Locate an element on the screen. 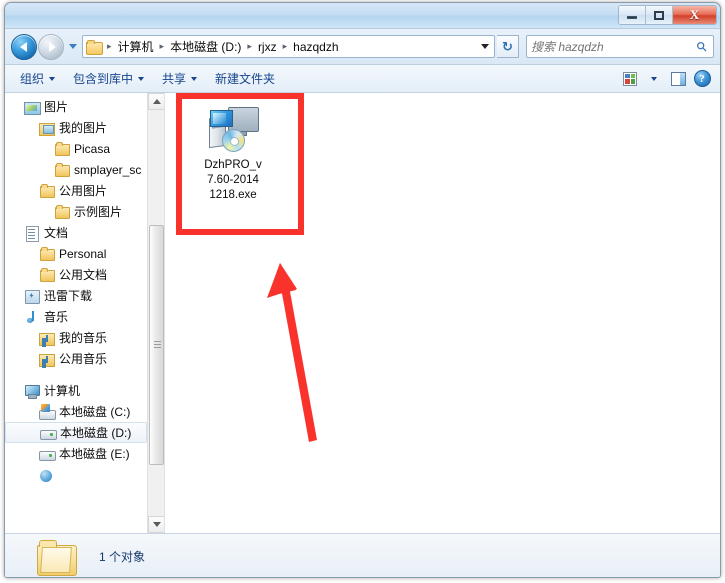 This screenshot has width=725, height=583. back-button is located at coordinates (24, 46).